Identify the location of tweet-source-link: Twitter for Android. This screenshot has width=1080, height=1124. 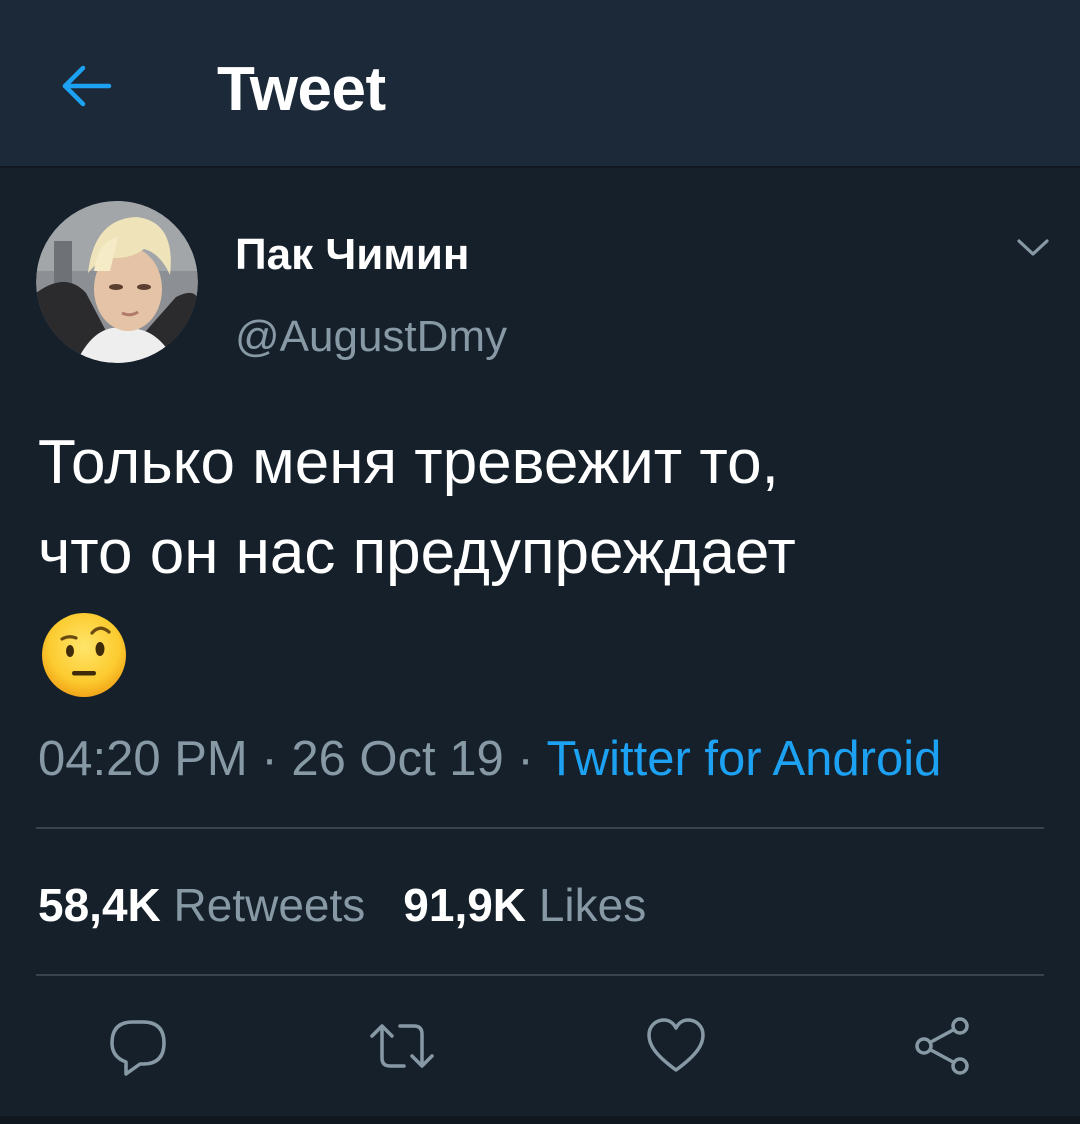
(743, 759).